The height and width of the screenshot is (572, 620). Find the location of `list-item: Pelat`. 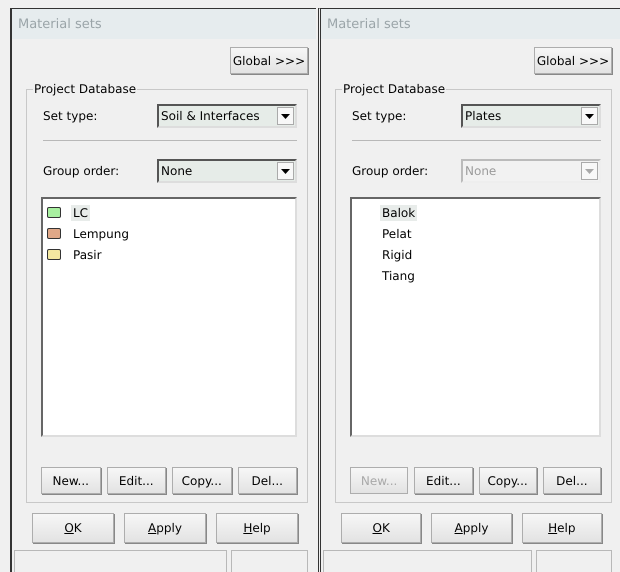

list-item: Pelat is located at coordinates (397, 234).